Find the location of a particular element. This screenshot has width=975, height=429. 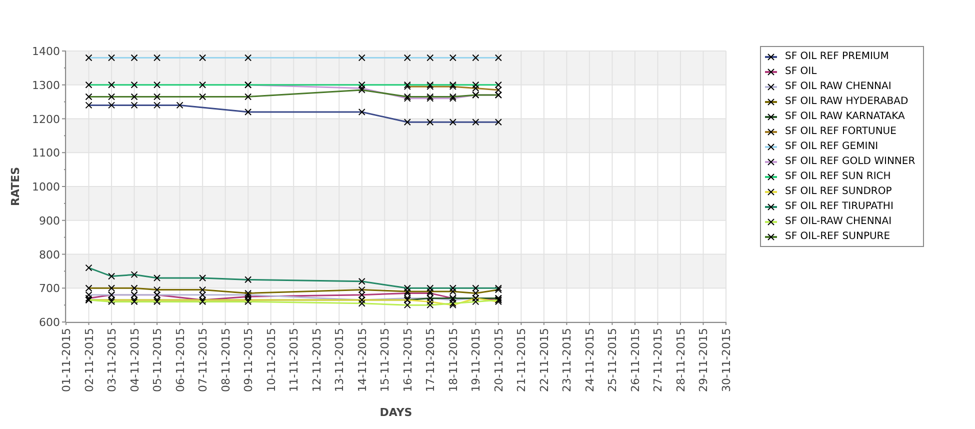

x-tick-label: 30-11-2015 is located at coordinates (726, 360).